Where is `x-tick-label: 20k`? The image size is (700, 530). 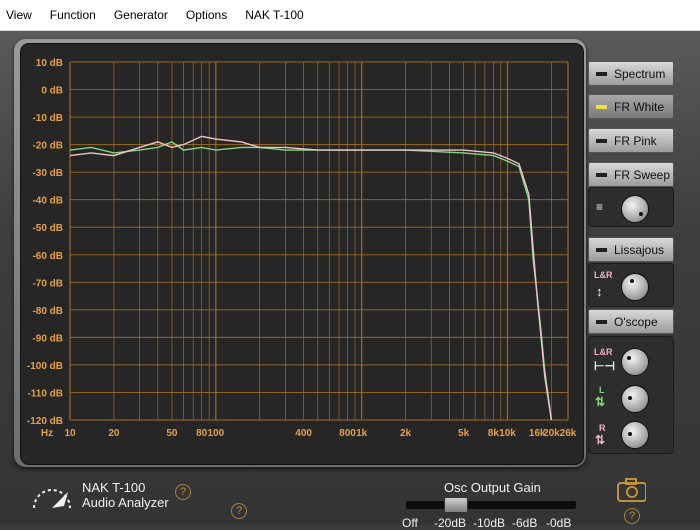
x-tick-label: 20k is located at coordinates (551, 433).